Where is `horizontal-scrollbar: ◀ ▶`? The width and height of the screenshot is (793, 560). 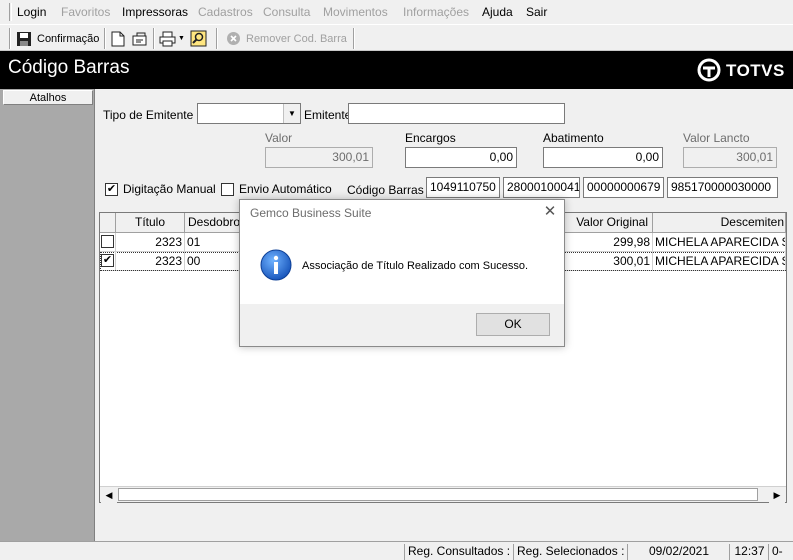
horizontal-scrollbar: ◀ ▶ is located at coordinates (443, 494).